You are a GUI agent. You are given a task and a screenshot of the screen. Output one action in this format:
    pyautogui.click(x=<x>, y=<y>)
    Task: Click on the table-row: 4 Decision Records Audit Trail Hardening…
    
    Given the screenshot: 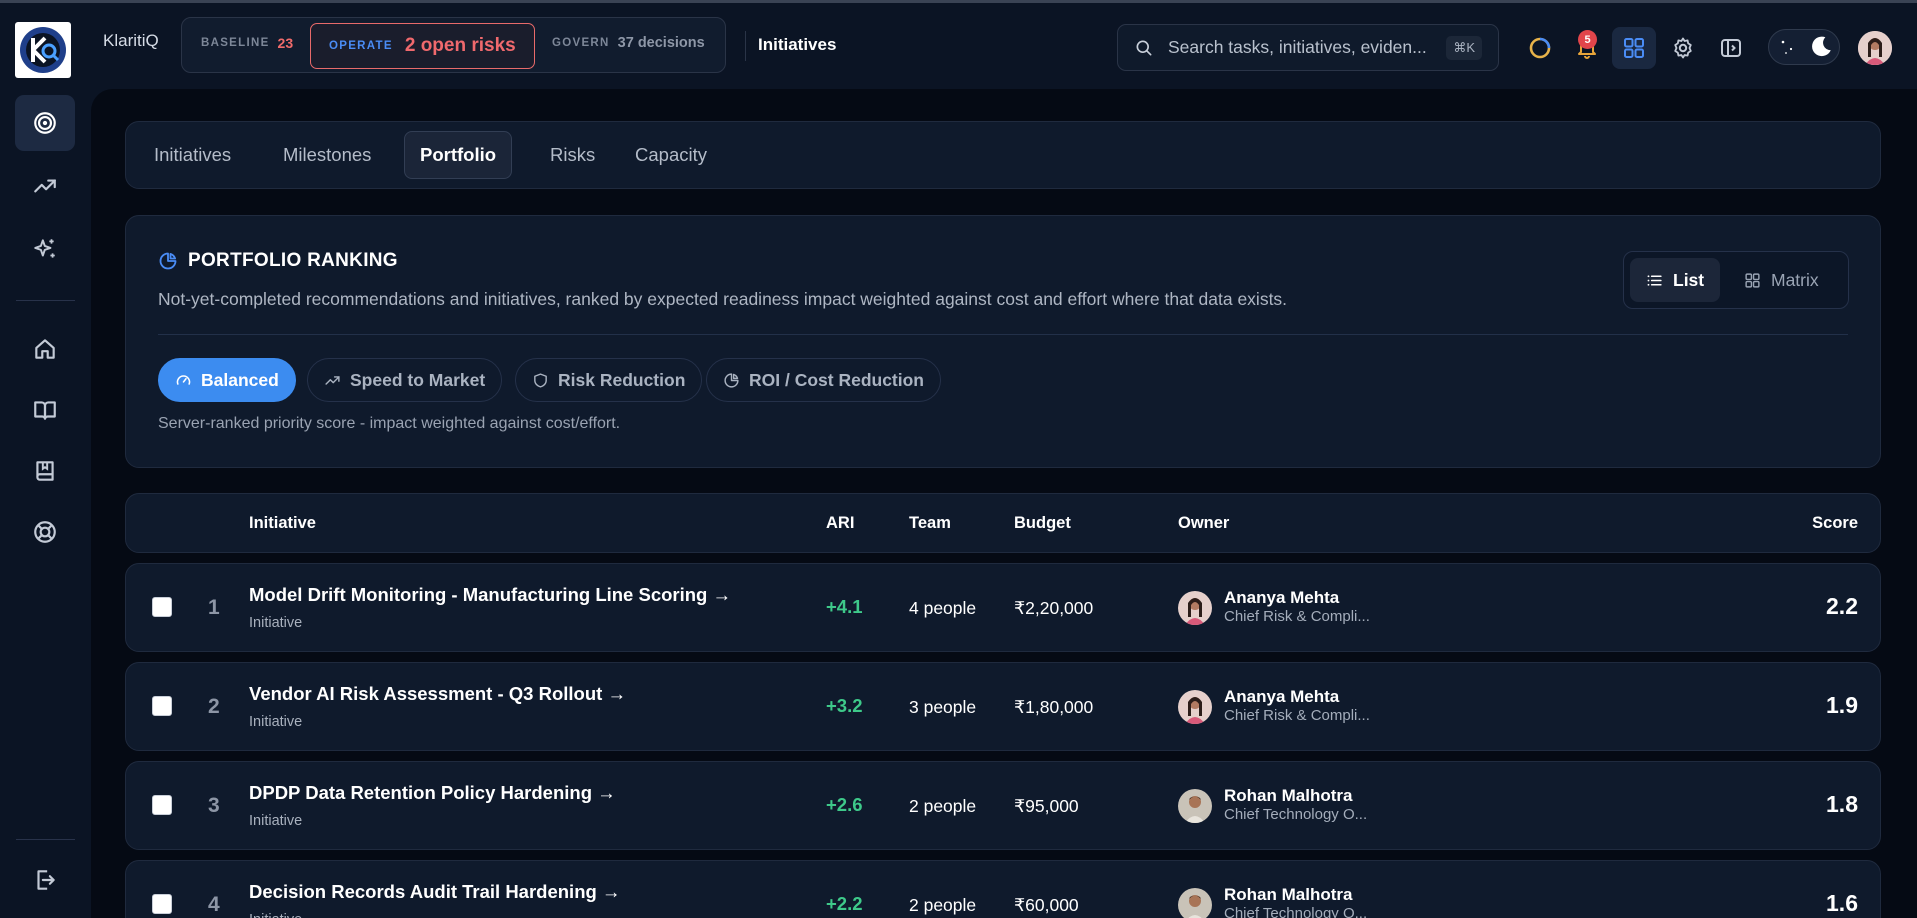 What is the action you would take?
    pyautogui.click(x=1003, y=889)
    